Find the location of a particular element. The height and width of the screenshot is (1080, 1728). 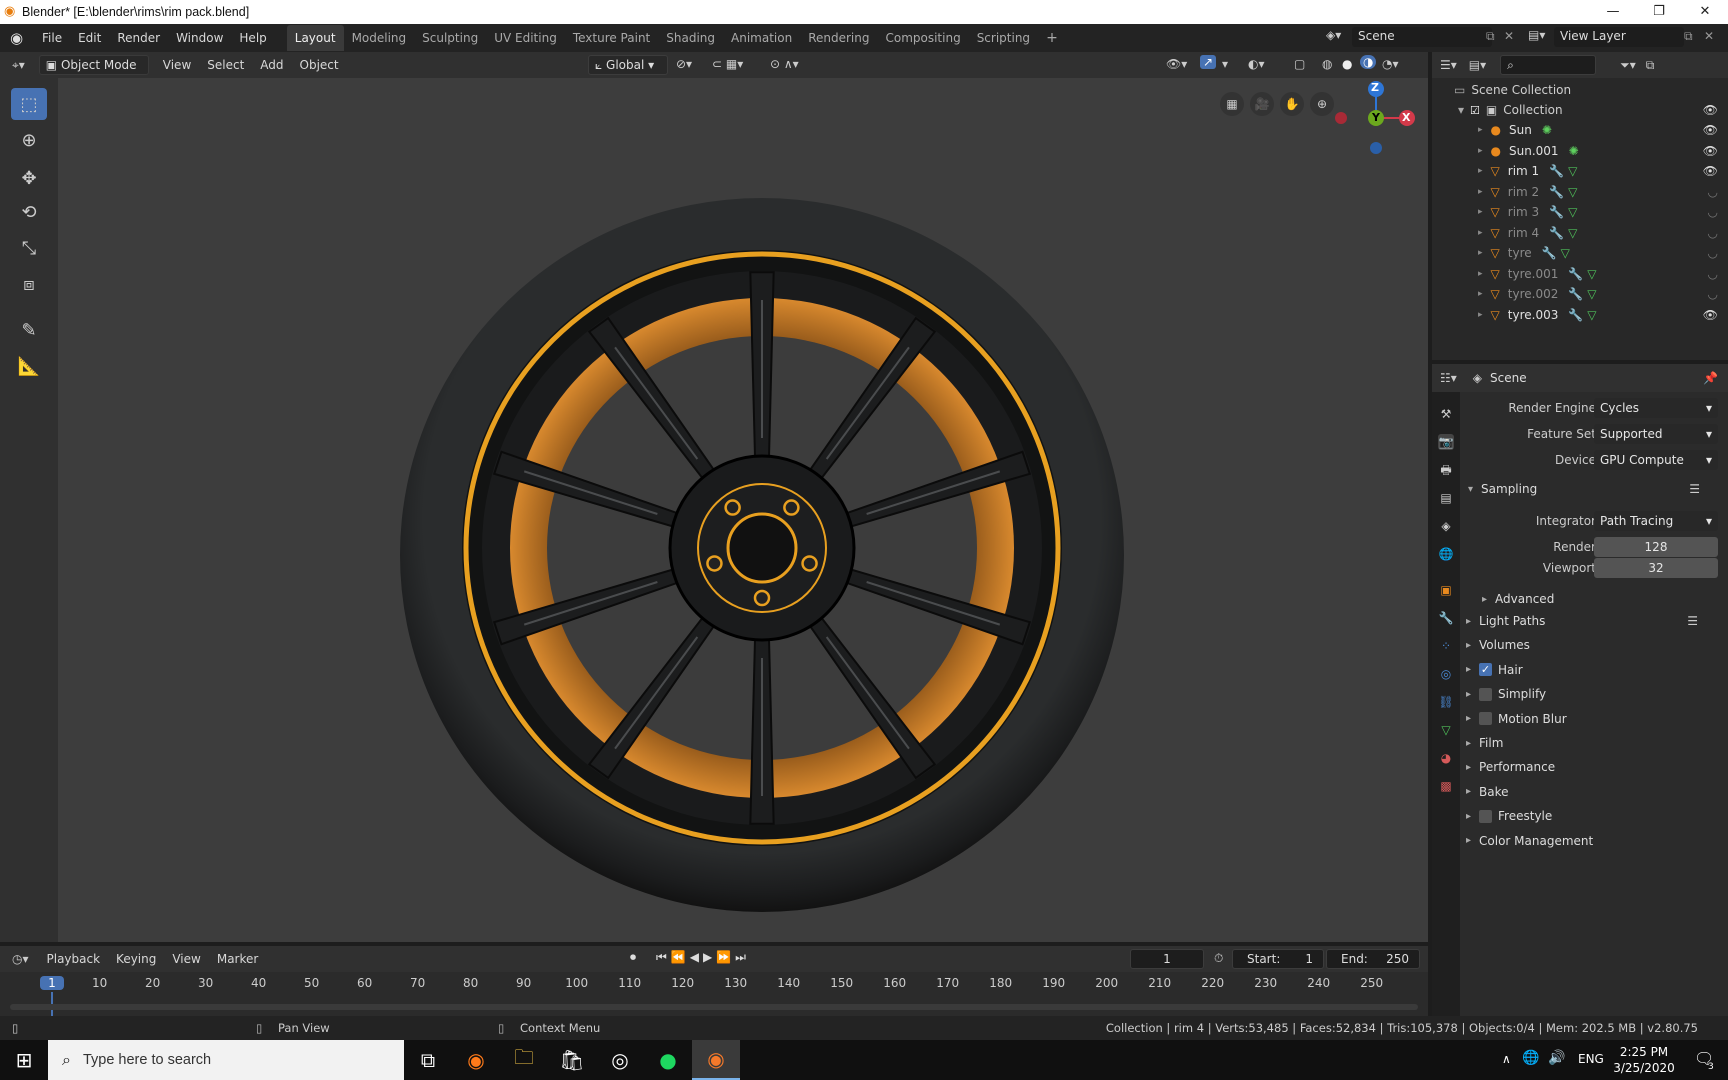

timeline-menu-playback: Playback is located at coordinates (74, 959).